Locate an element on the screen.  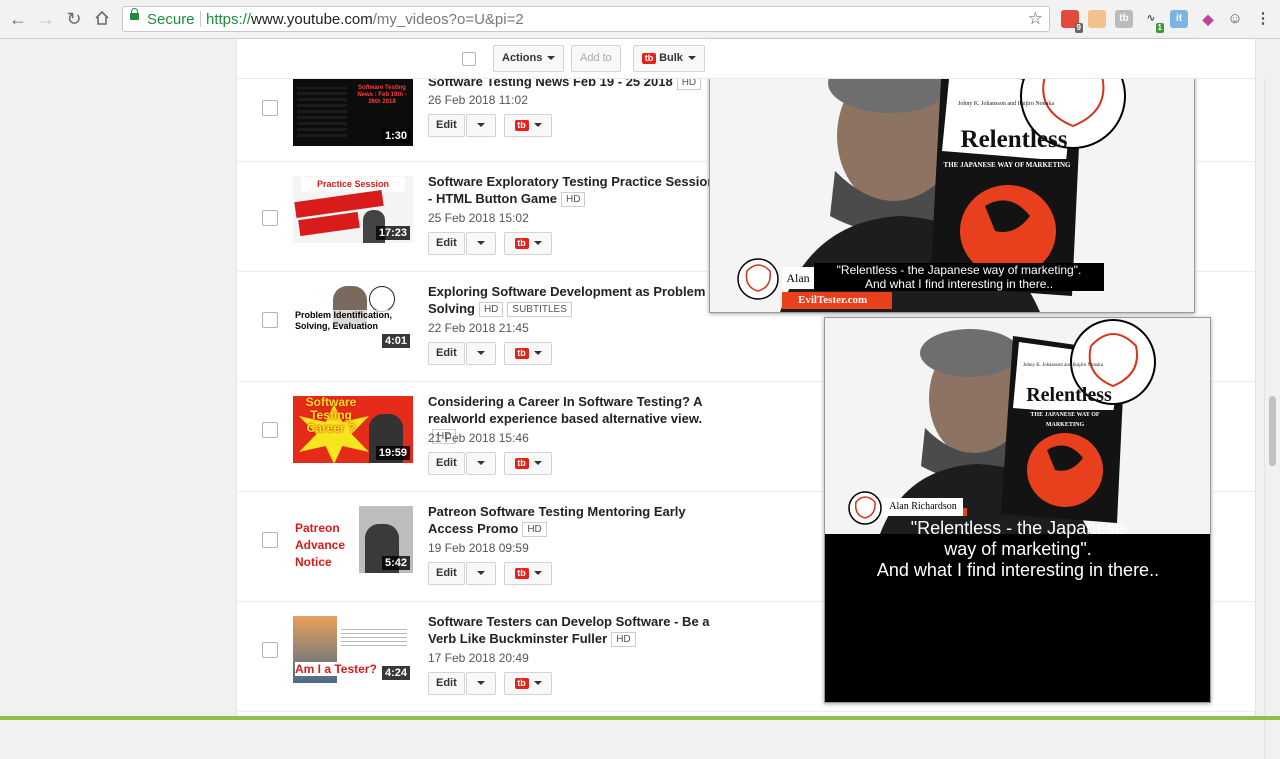
video-thumbnail: Am I a Tester? 4:24 is located at coordinates (353, 649).